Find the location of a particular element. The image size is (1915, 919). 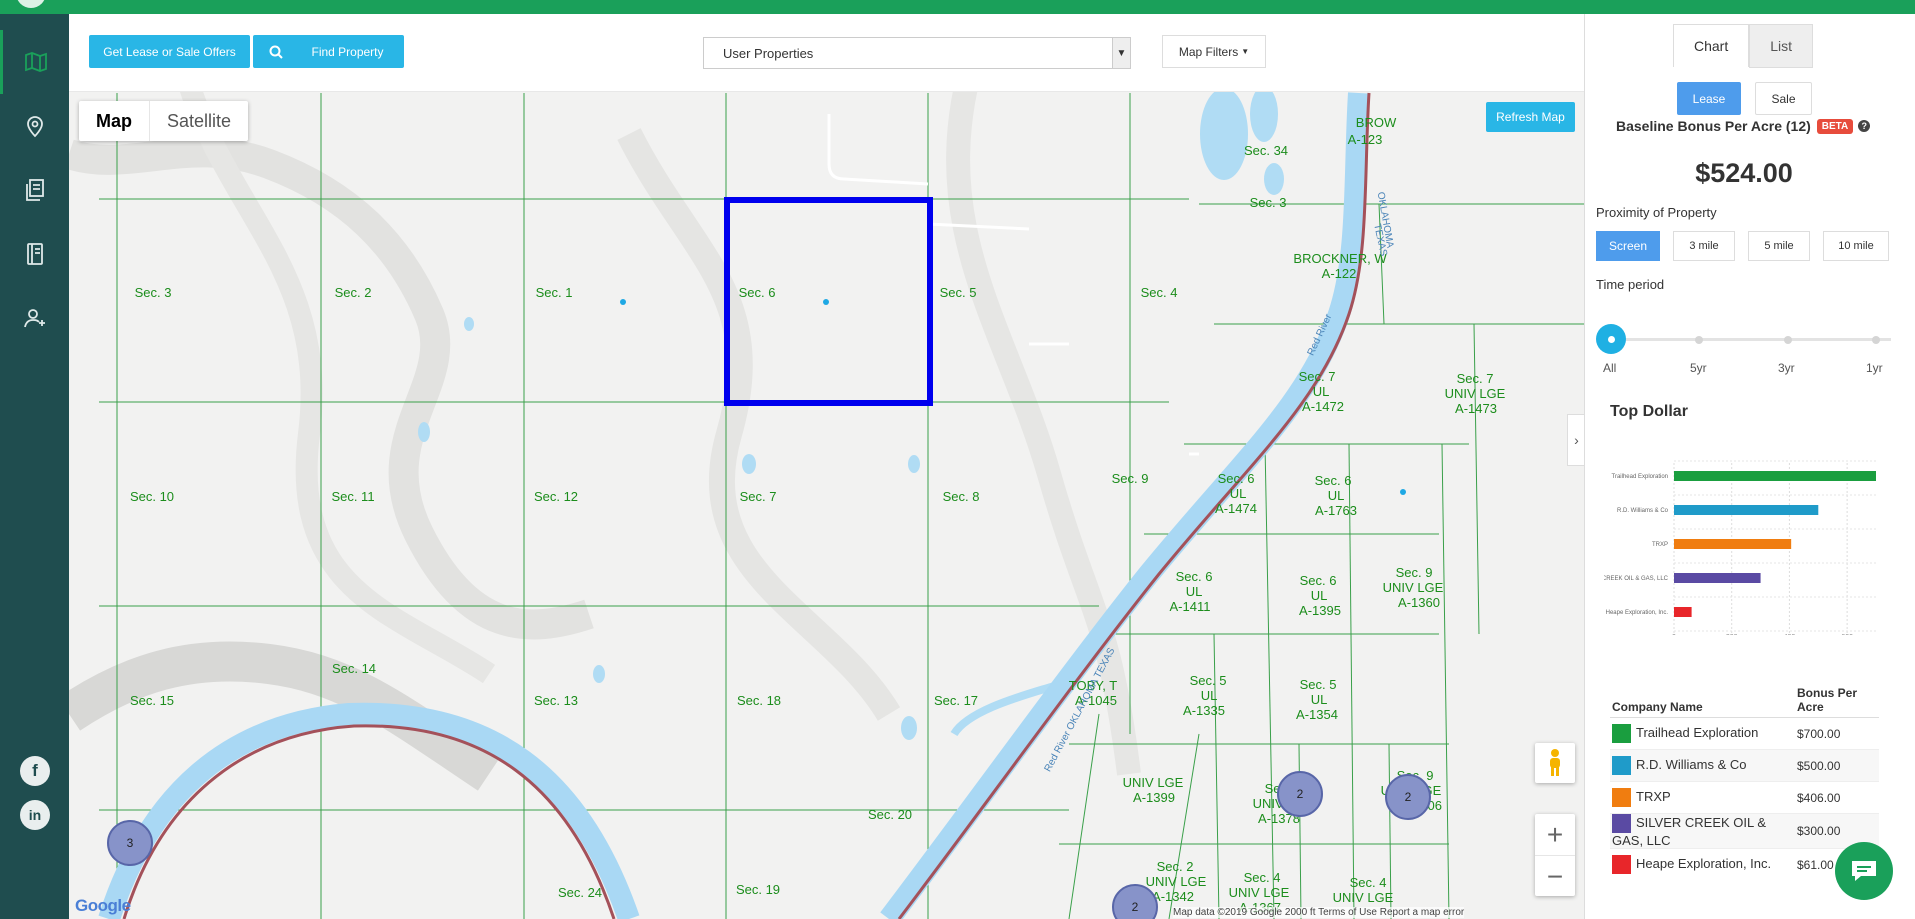

add-user-icon is located at coordinates (34, 318).